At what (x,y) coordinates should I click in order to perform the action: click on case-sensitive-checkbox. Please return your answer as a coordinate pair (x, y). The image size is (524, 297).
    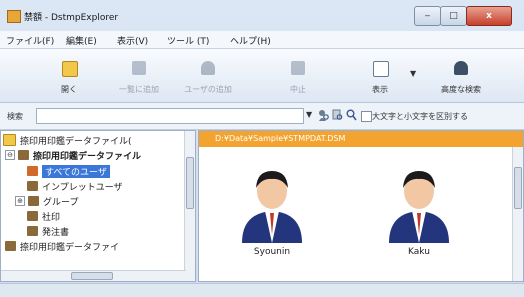
    Looking at the image, I should click on (366, 116).